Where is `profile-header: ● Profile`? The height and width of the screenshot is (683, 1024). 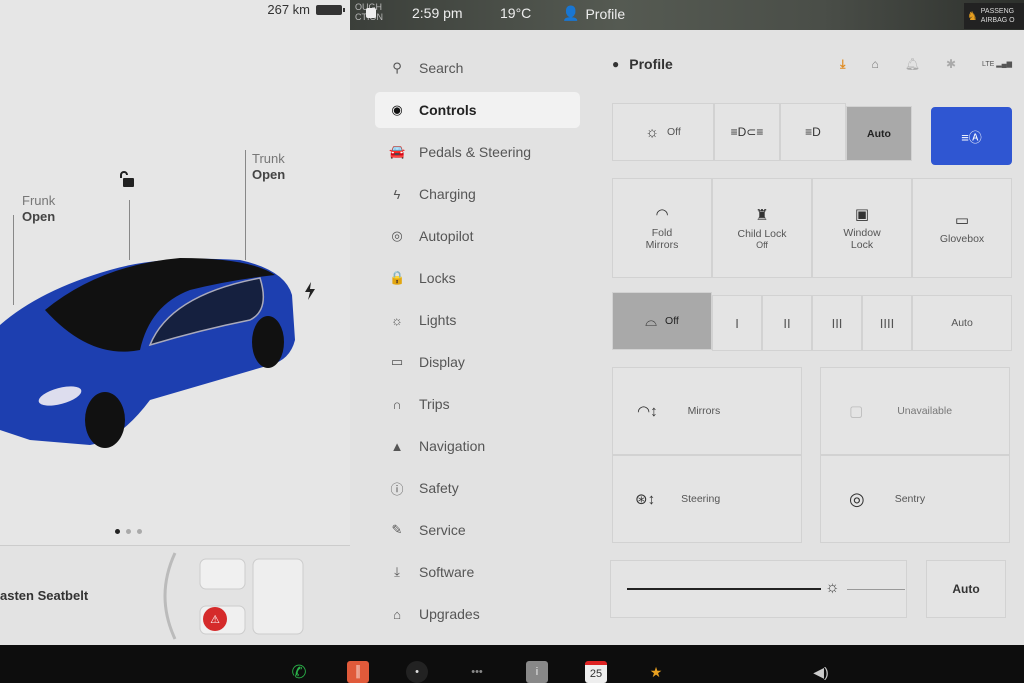 profile-header: ● Profile is located at coordinates (642, 64).